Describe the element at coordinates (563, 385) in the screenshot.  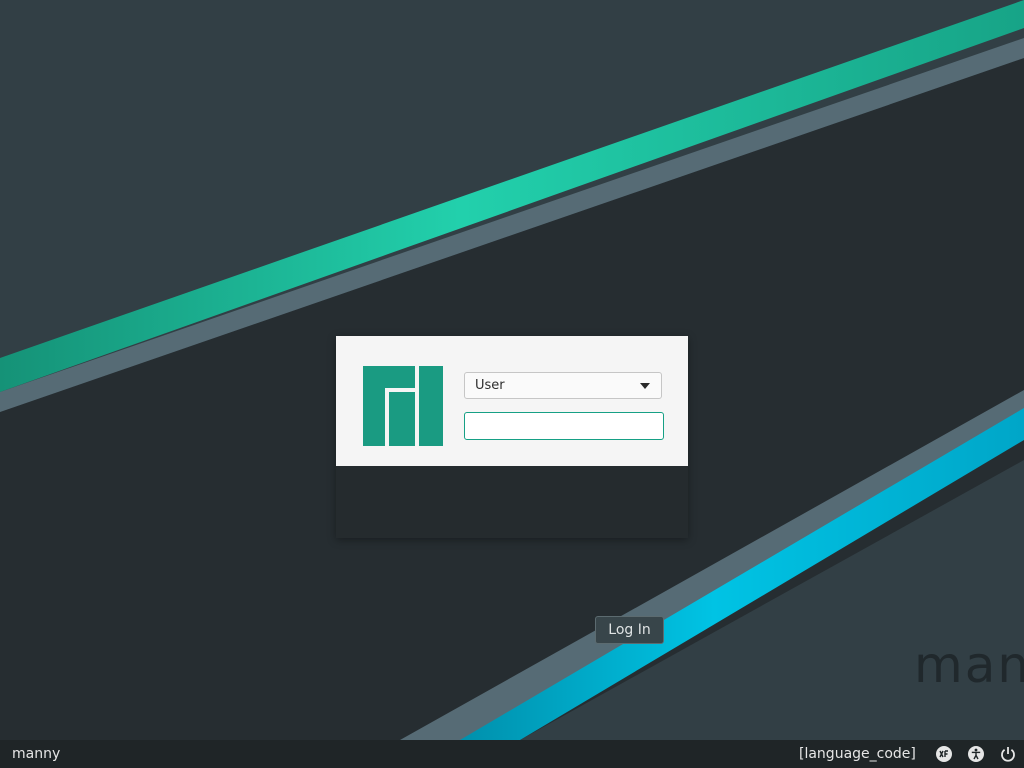
I see `user-select: User` at that location.